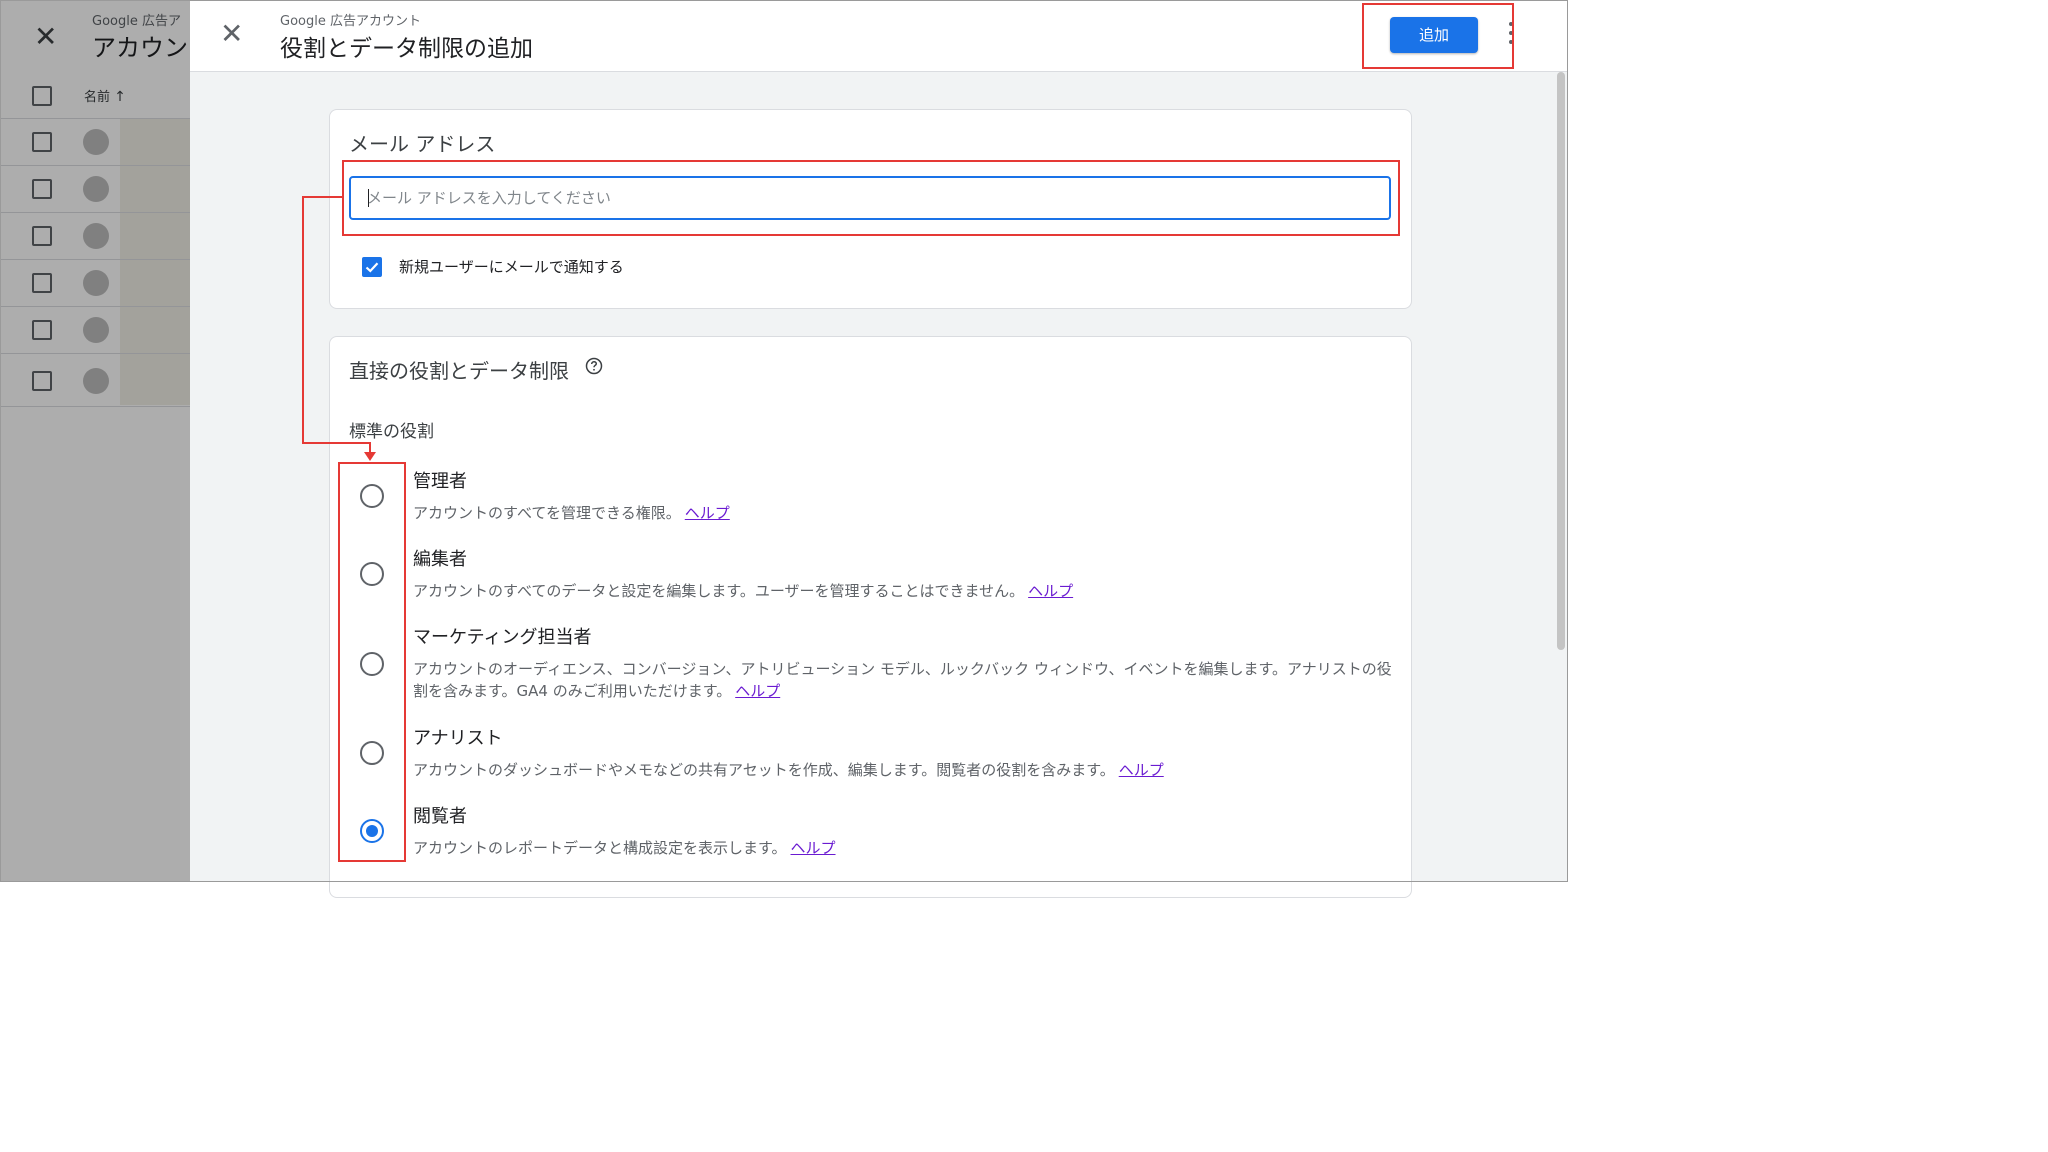 The height and width of the screenshot is (1152, 2048). Describe the element at coordinates (95, 441) in the screenshot. I see `modal-scrim` at that location.